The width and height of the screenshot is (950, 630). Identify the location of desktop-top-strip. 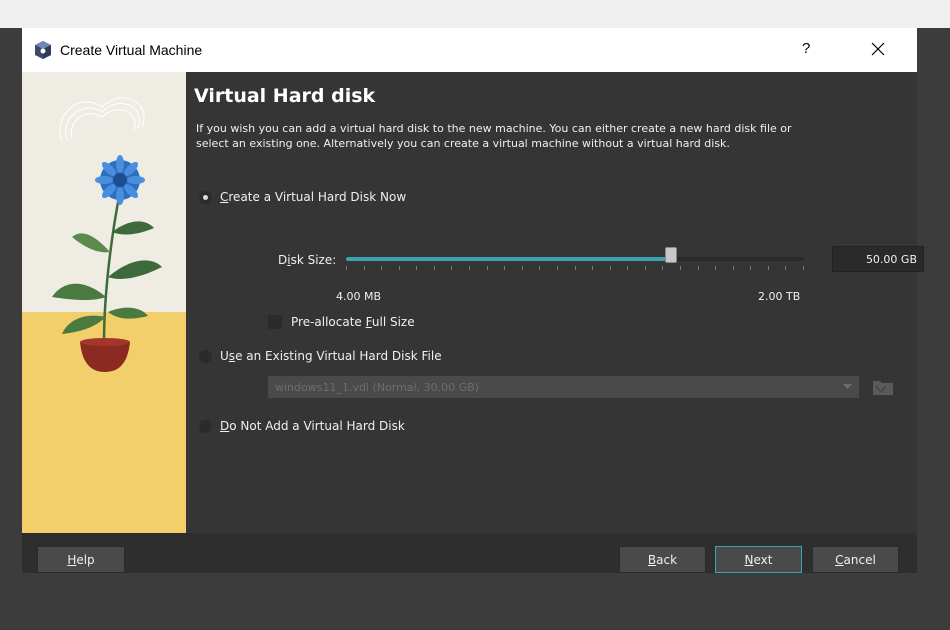
(475, 14).